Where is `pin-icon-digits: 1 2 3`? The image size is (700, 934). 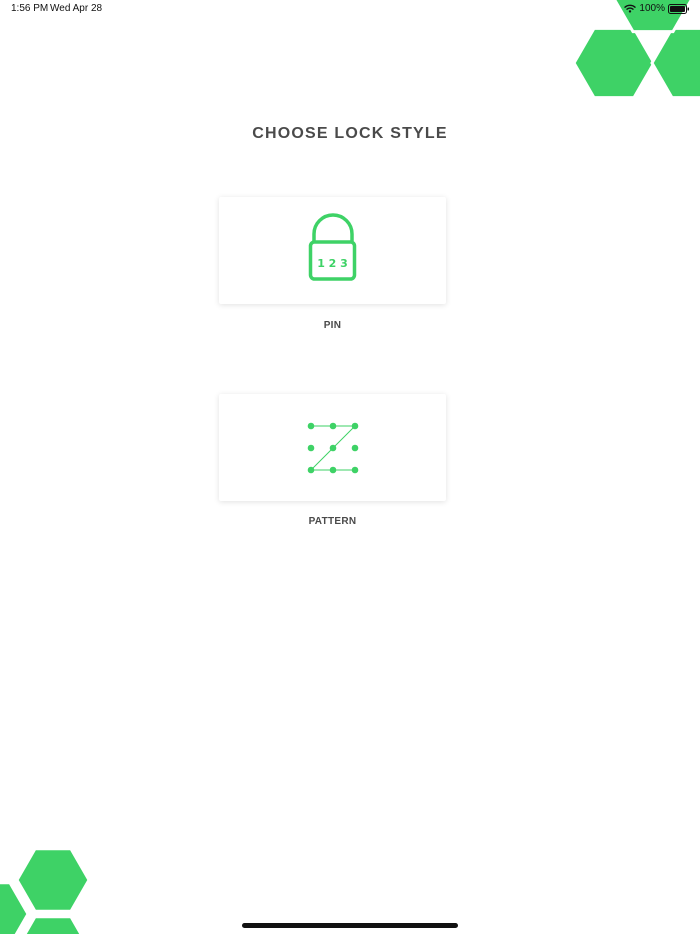 pin-icon-digits: 1 2 3 is located at coordinates (332, 263).